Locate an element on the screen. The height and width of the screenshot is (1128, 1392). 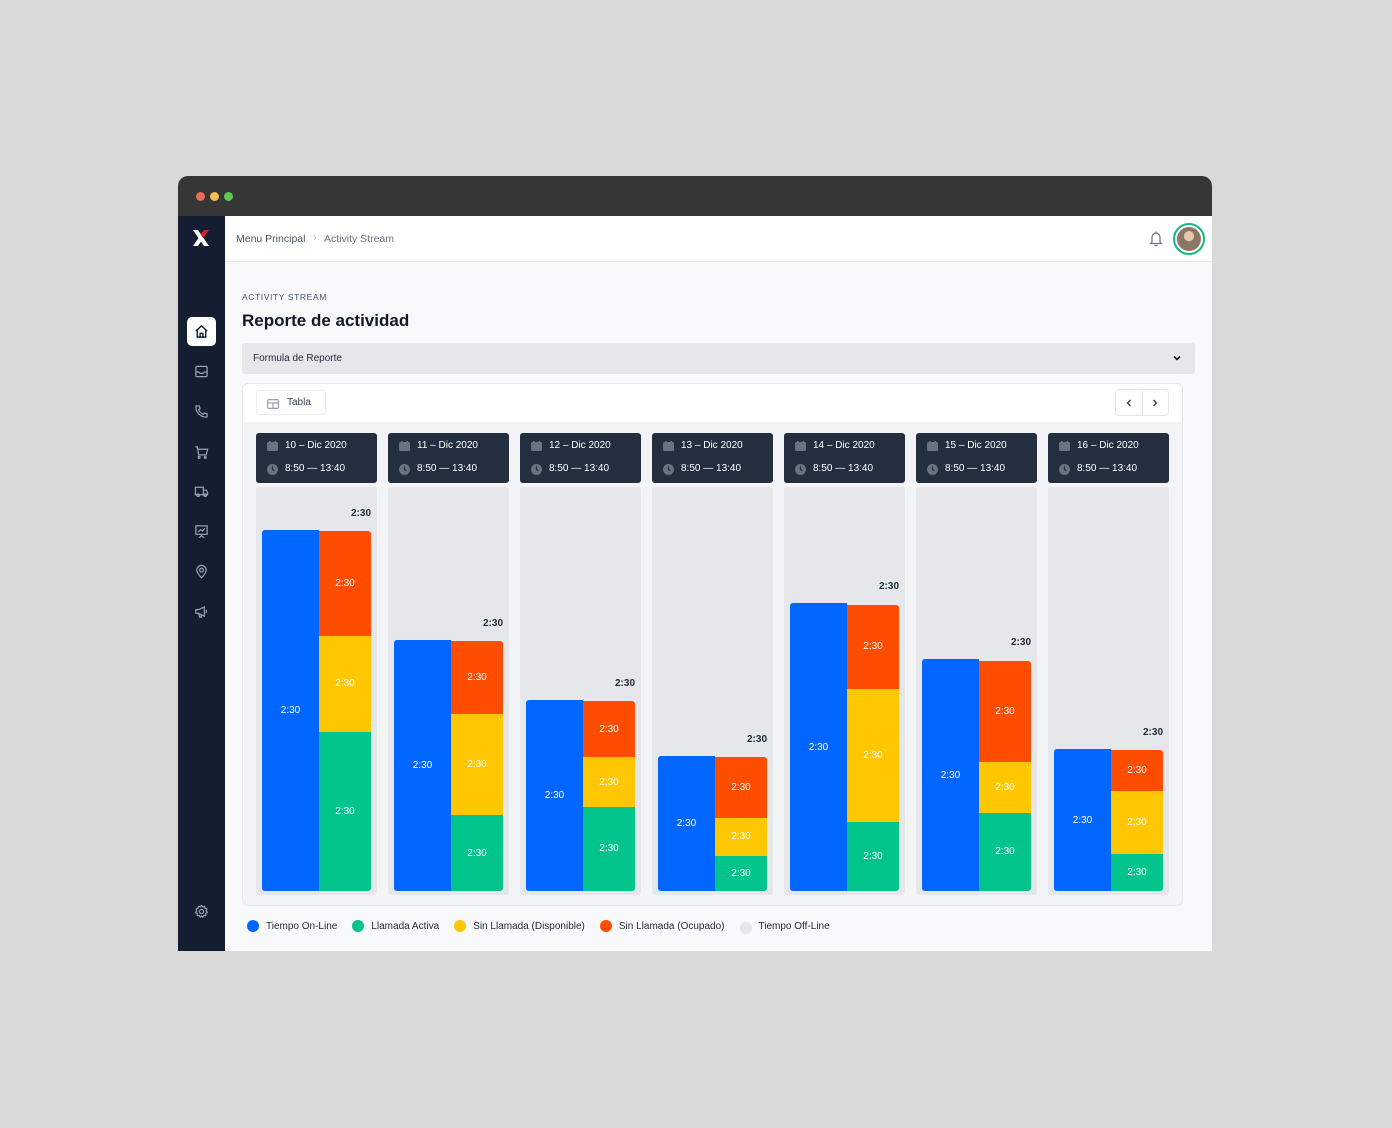
legend-item-online: Tiempo On-Line is located at coordinates (292, 926).